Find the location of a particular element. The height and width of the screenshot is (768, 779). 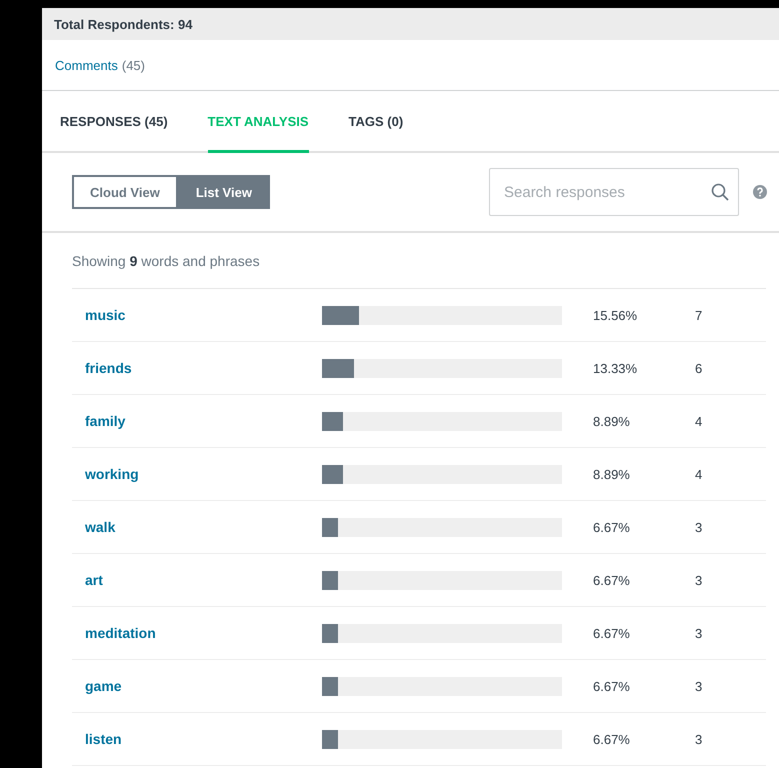

word-link: listen is located at coordinates (197, 739).